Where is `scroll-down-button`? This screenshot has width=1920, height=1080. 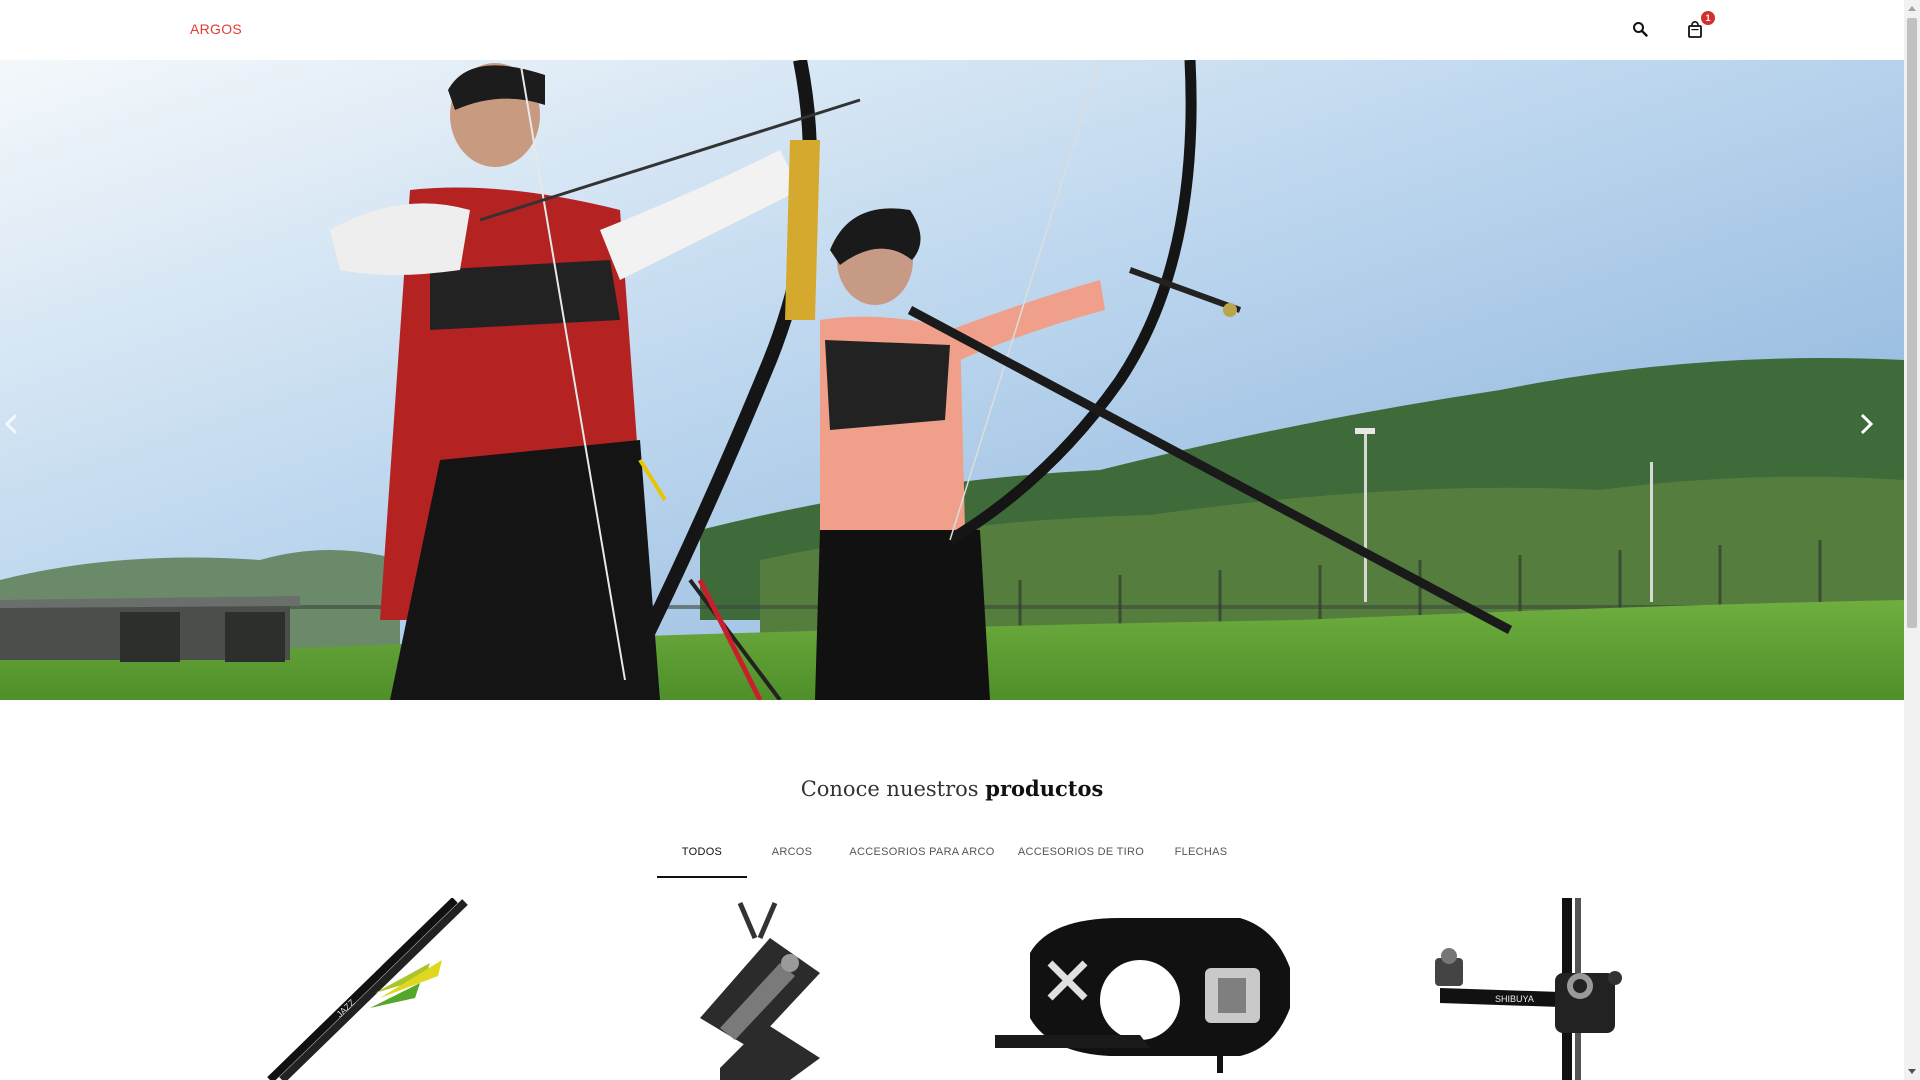
scroll-down-button is located at coordinates (1912, 1072).